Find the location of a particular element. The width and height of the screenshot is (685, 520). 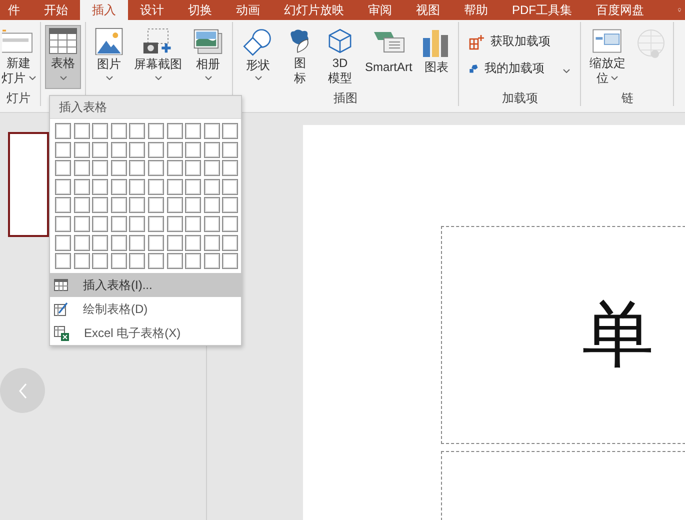

ribbon-button: 3D 模型 is located at coordinates (340, 57).